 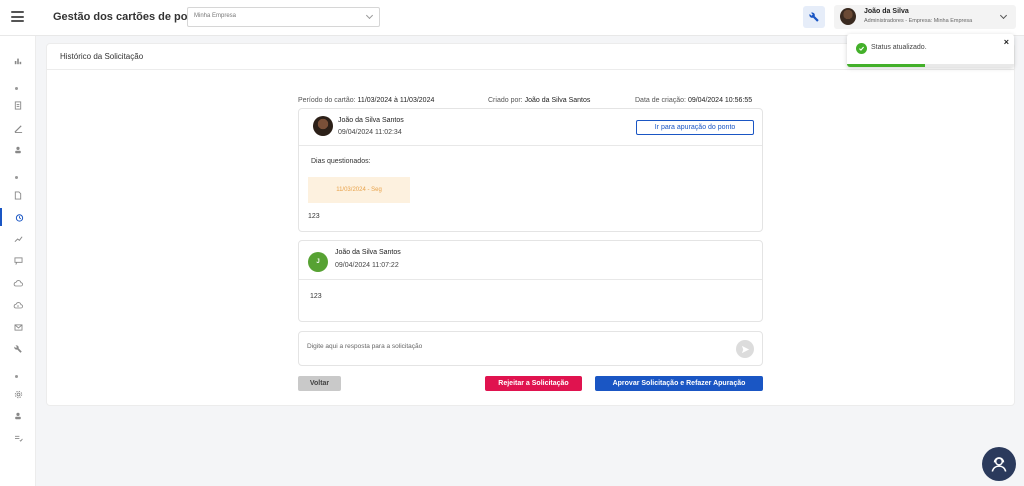 I want to click on company-select-value: Minha Empresa, so click(x=215, y=16).